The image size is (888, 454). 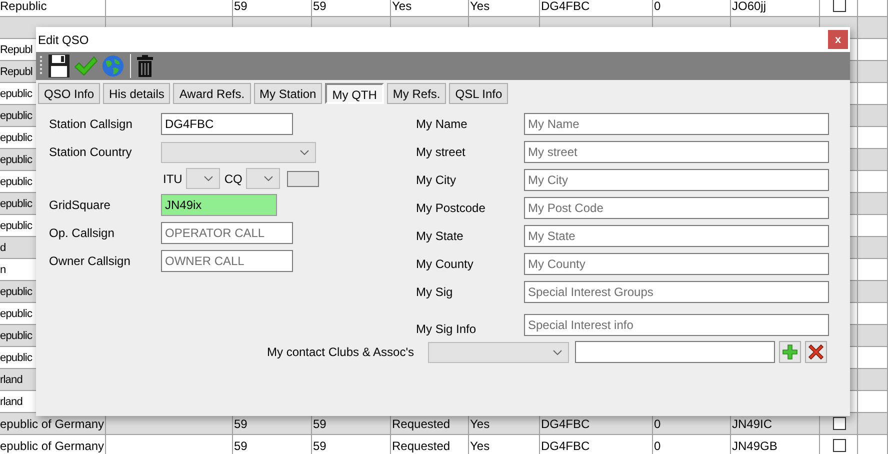 What do you see at coordinates (676, 180) in the screenshot?
I see `input-field: My City` at bounding box center [676, 180].